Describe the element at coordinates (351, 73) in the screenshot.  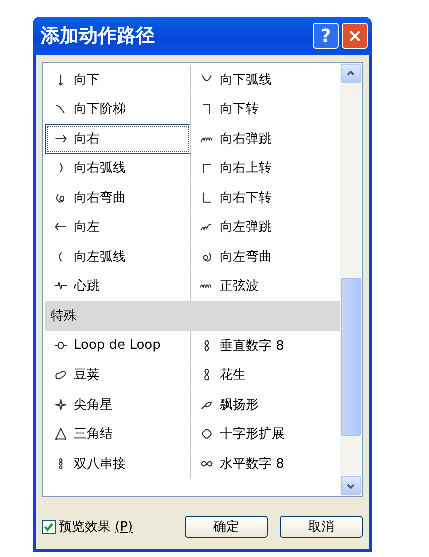
I see `scroll-up-icon` at that location.